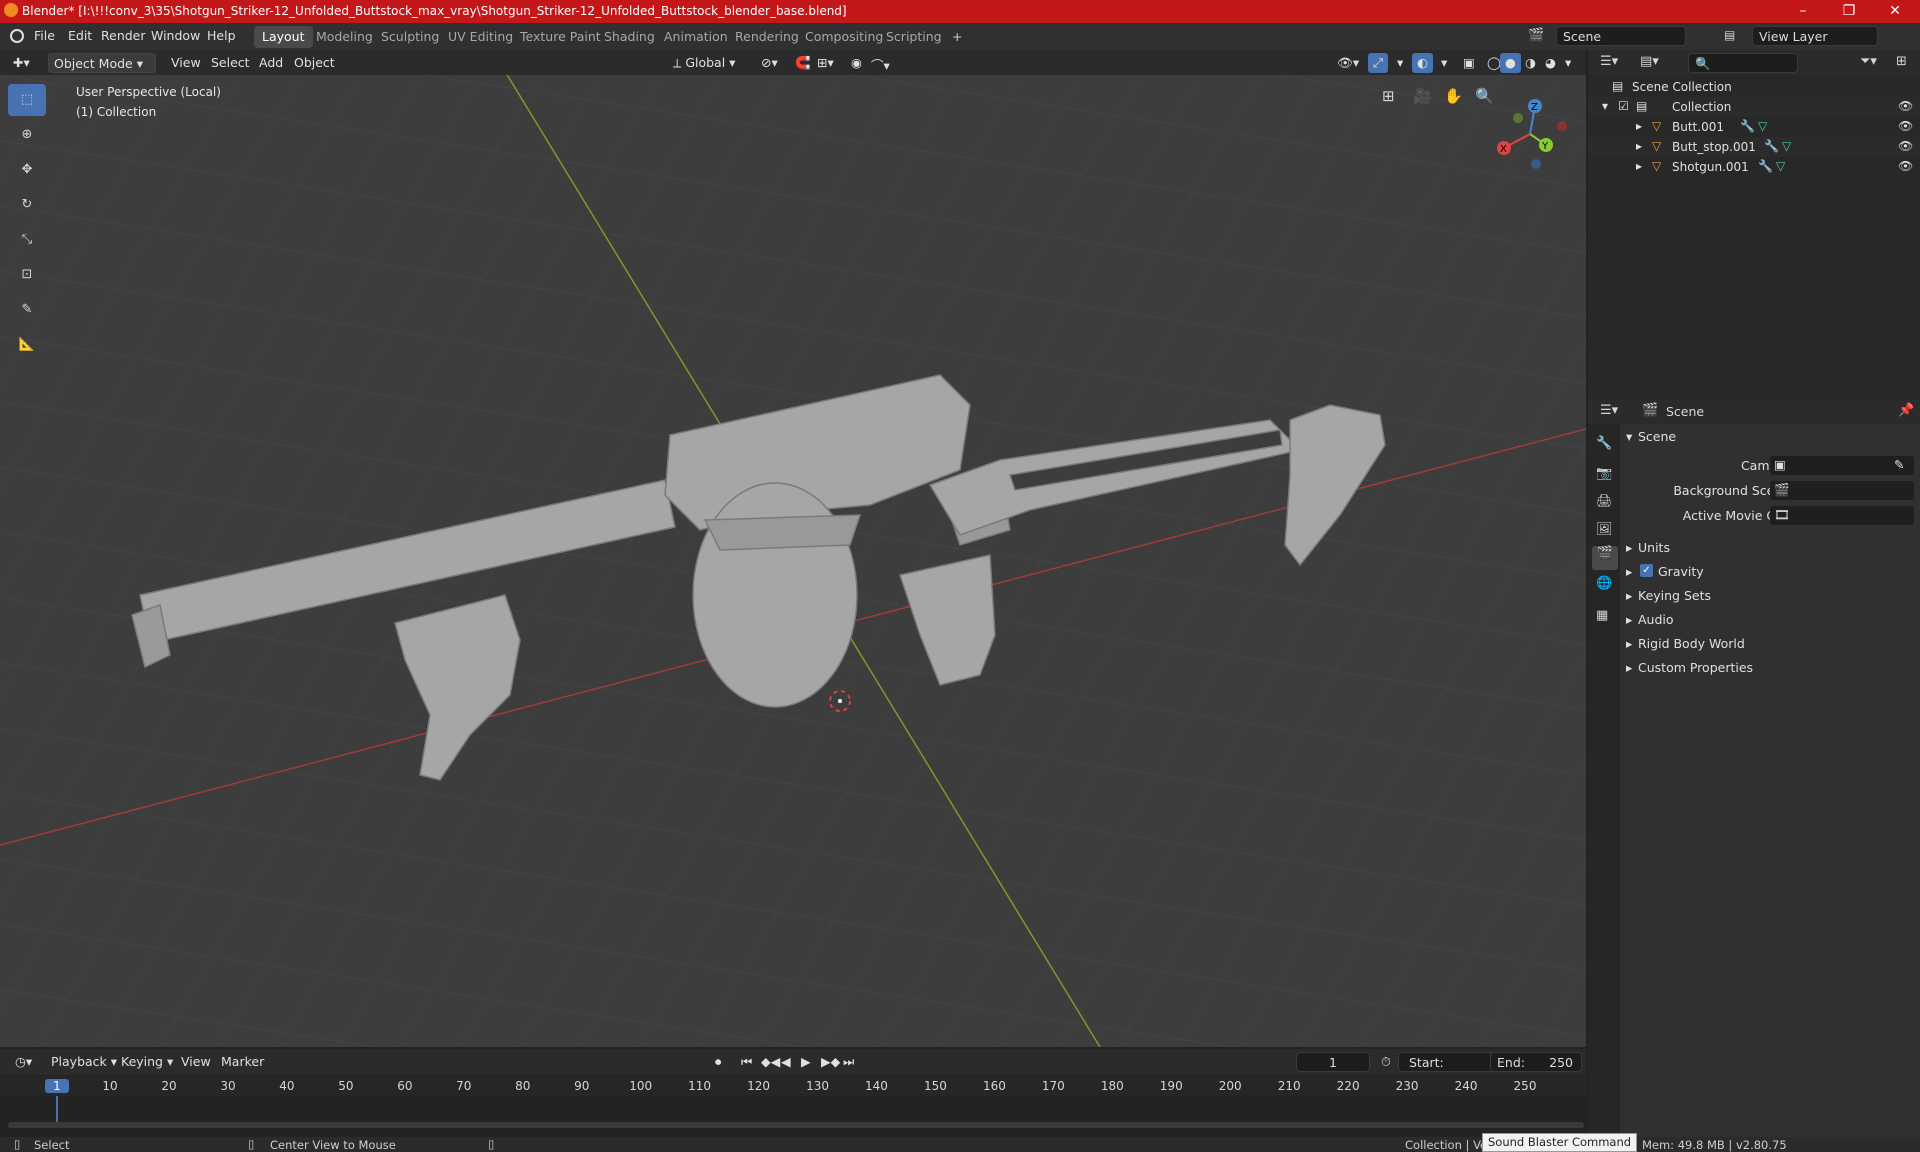  Describe the element at coordinates (1609, 410) in the screenshot. I see `properties-editor-icon: ☰▾` at that location.